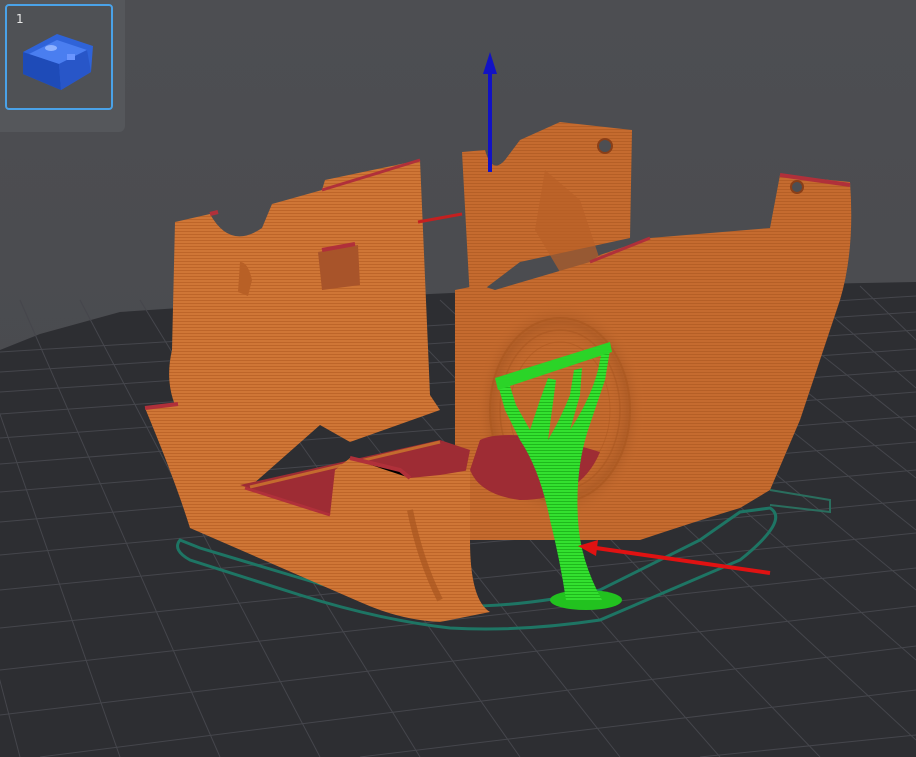 The image size is (916, 757). I want to click on mount-hole, so click(605, 146).